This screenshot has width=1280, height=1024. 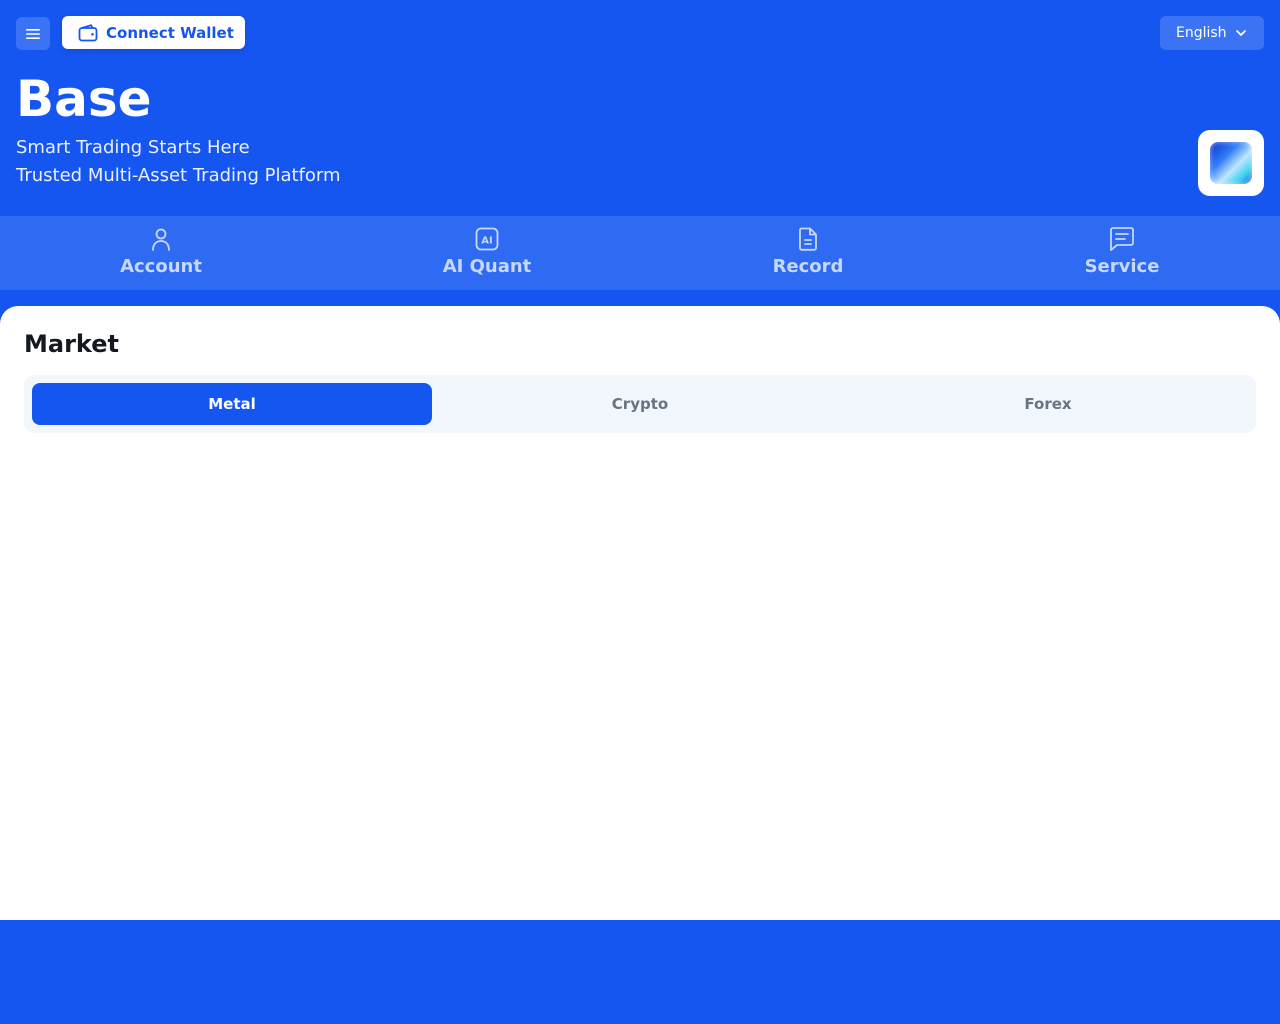 What do you see at coordinates (178, 175) in the screenshot?
I see `tagline-secondary: Trusted Multi-Asset Trading Platform` at bounding box center [178, 175].